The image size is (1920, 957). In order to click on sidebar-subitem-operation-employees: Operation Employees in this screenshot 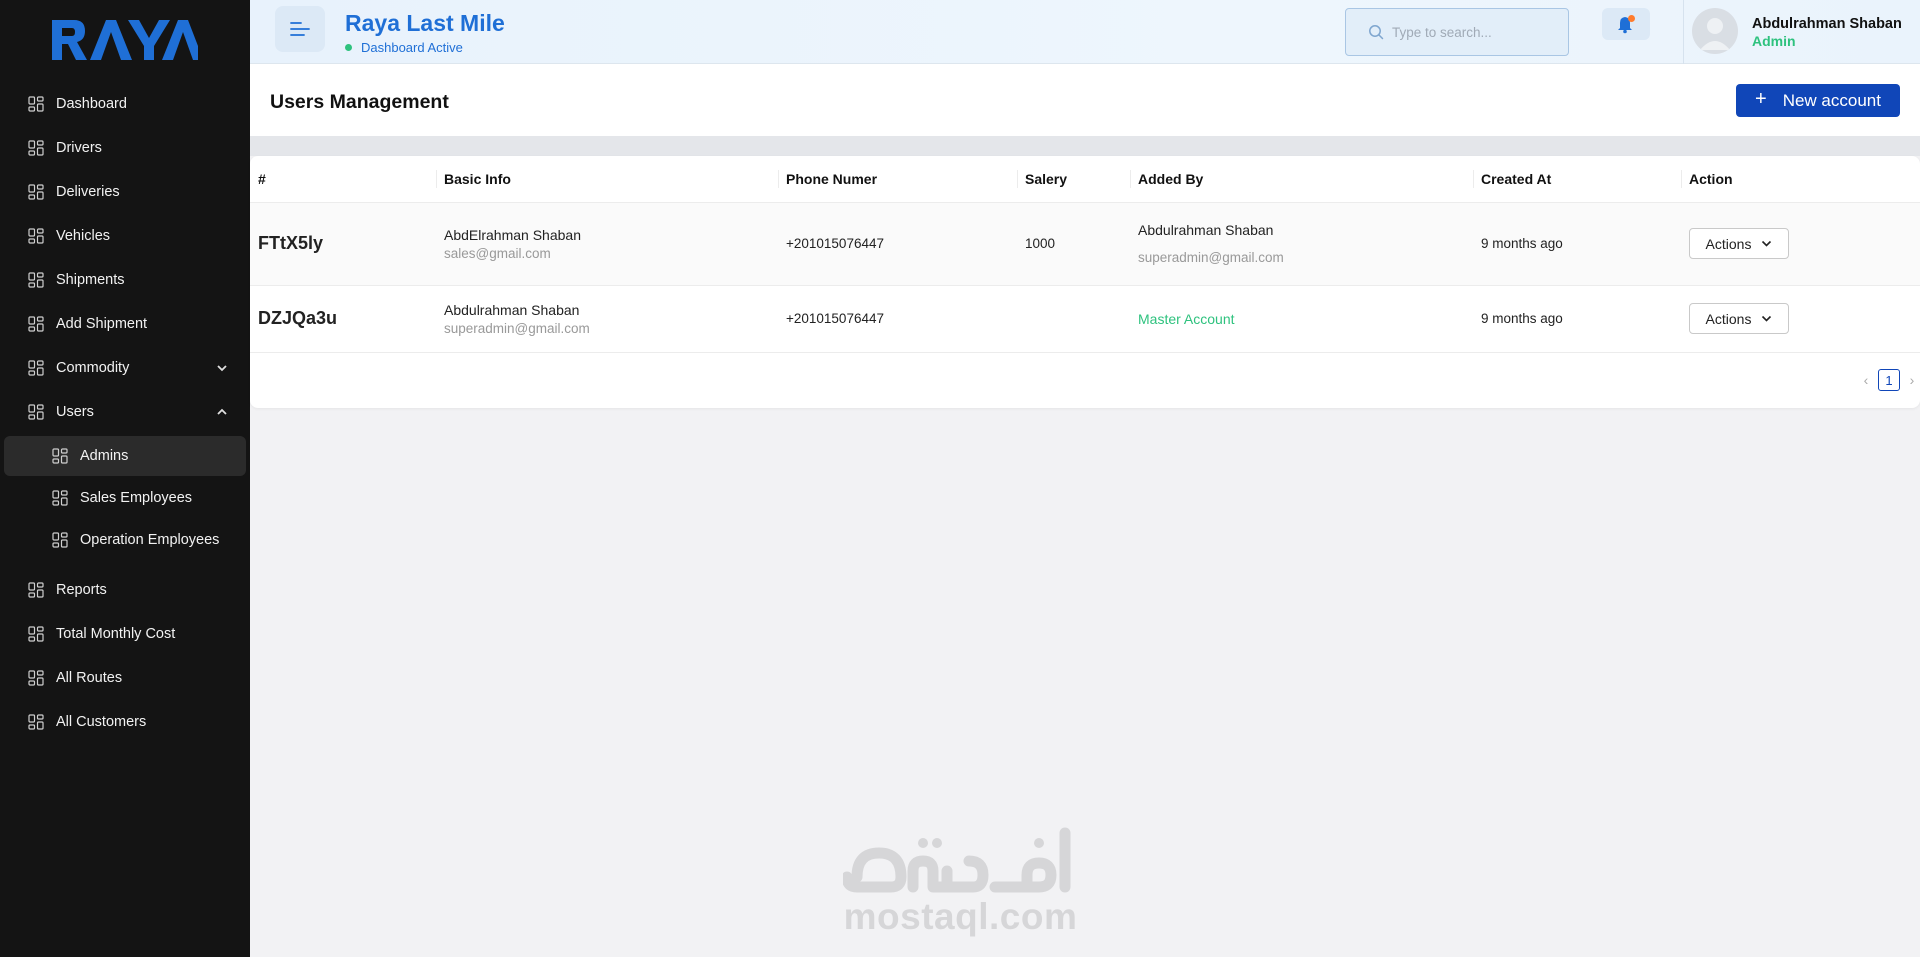, I will do `click(125, 540)`.